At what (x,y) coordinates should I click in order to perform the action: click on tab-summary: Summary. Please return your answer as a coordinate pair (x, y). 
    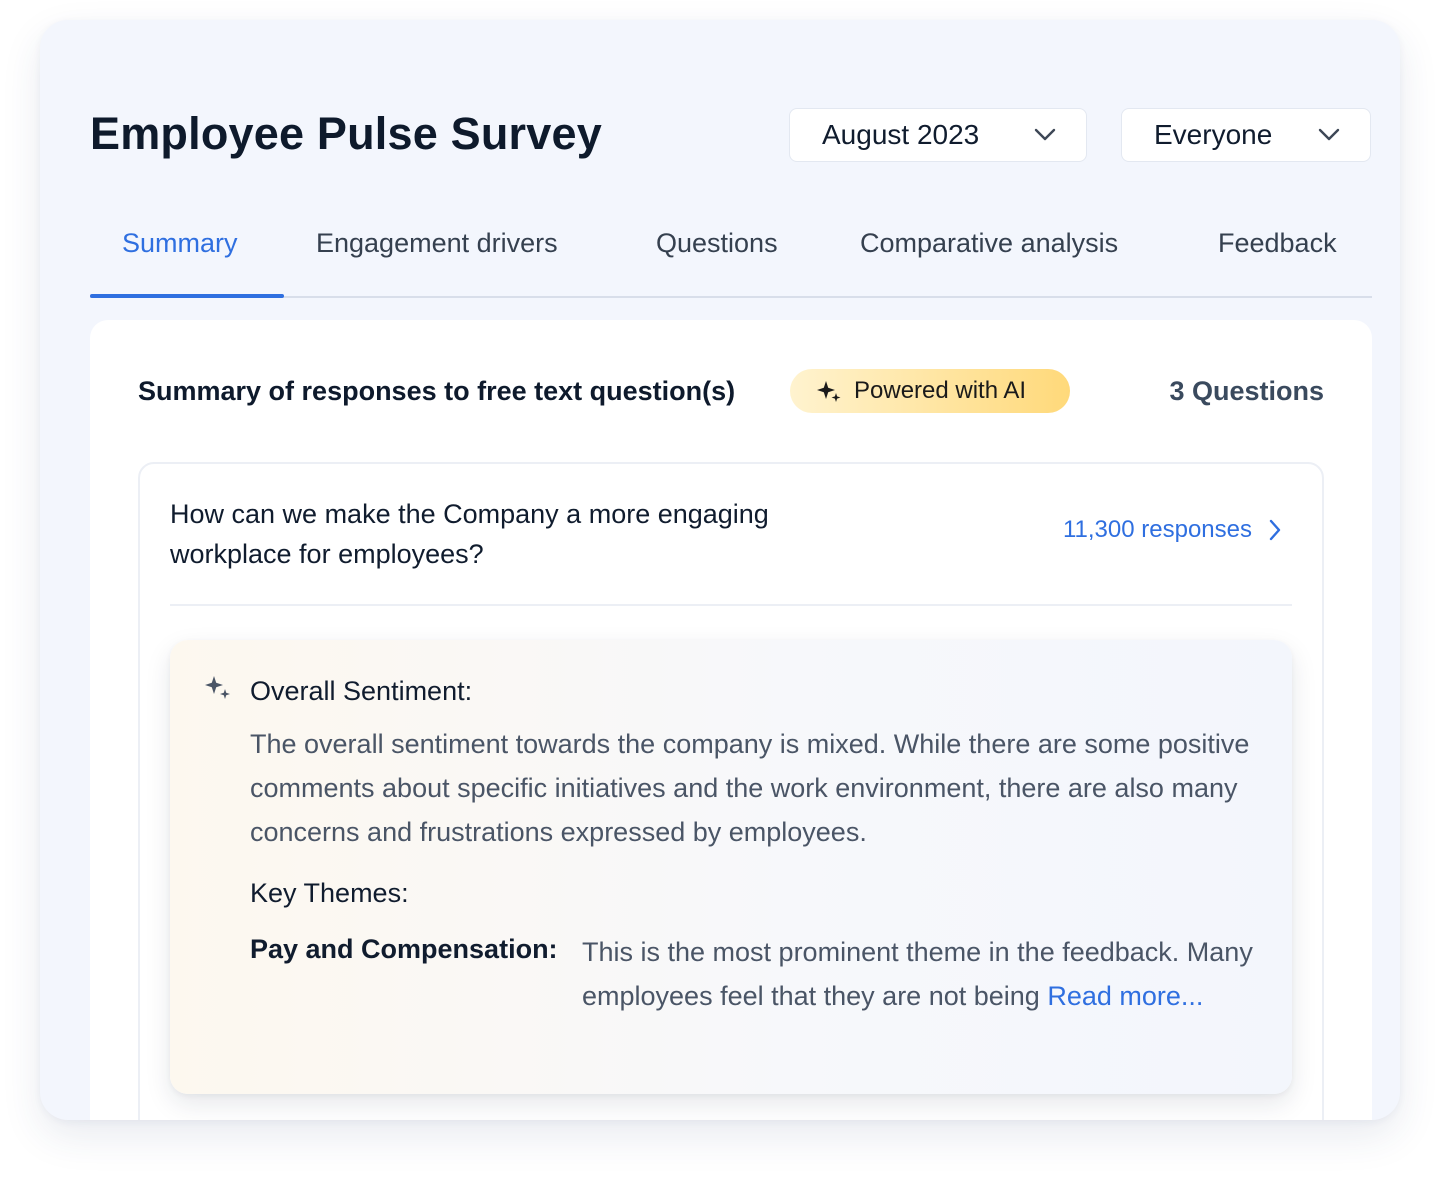
    Looking at the image, I should click on (180, 243).